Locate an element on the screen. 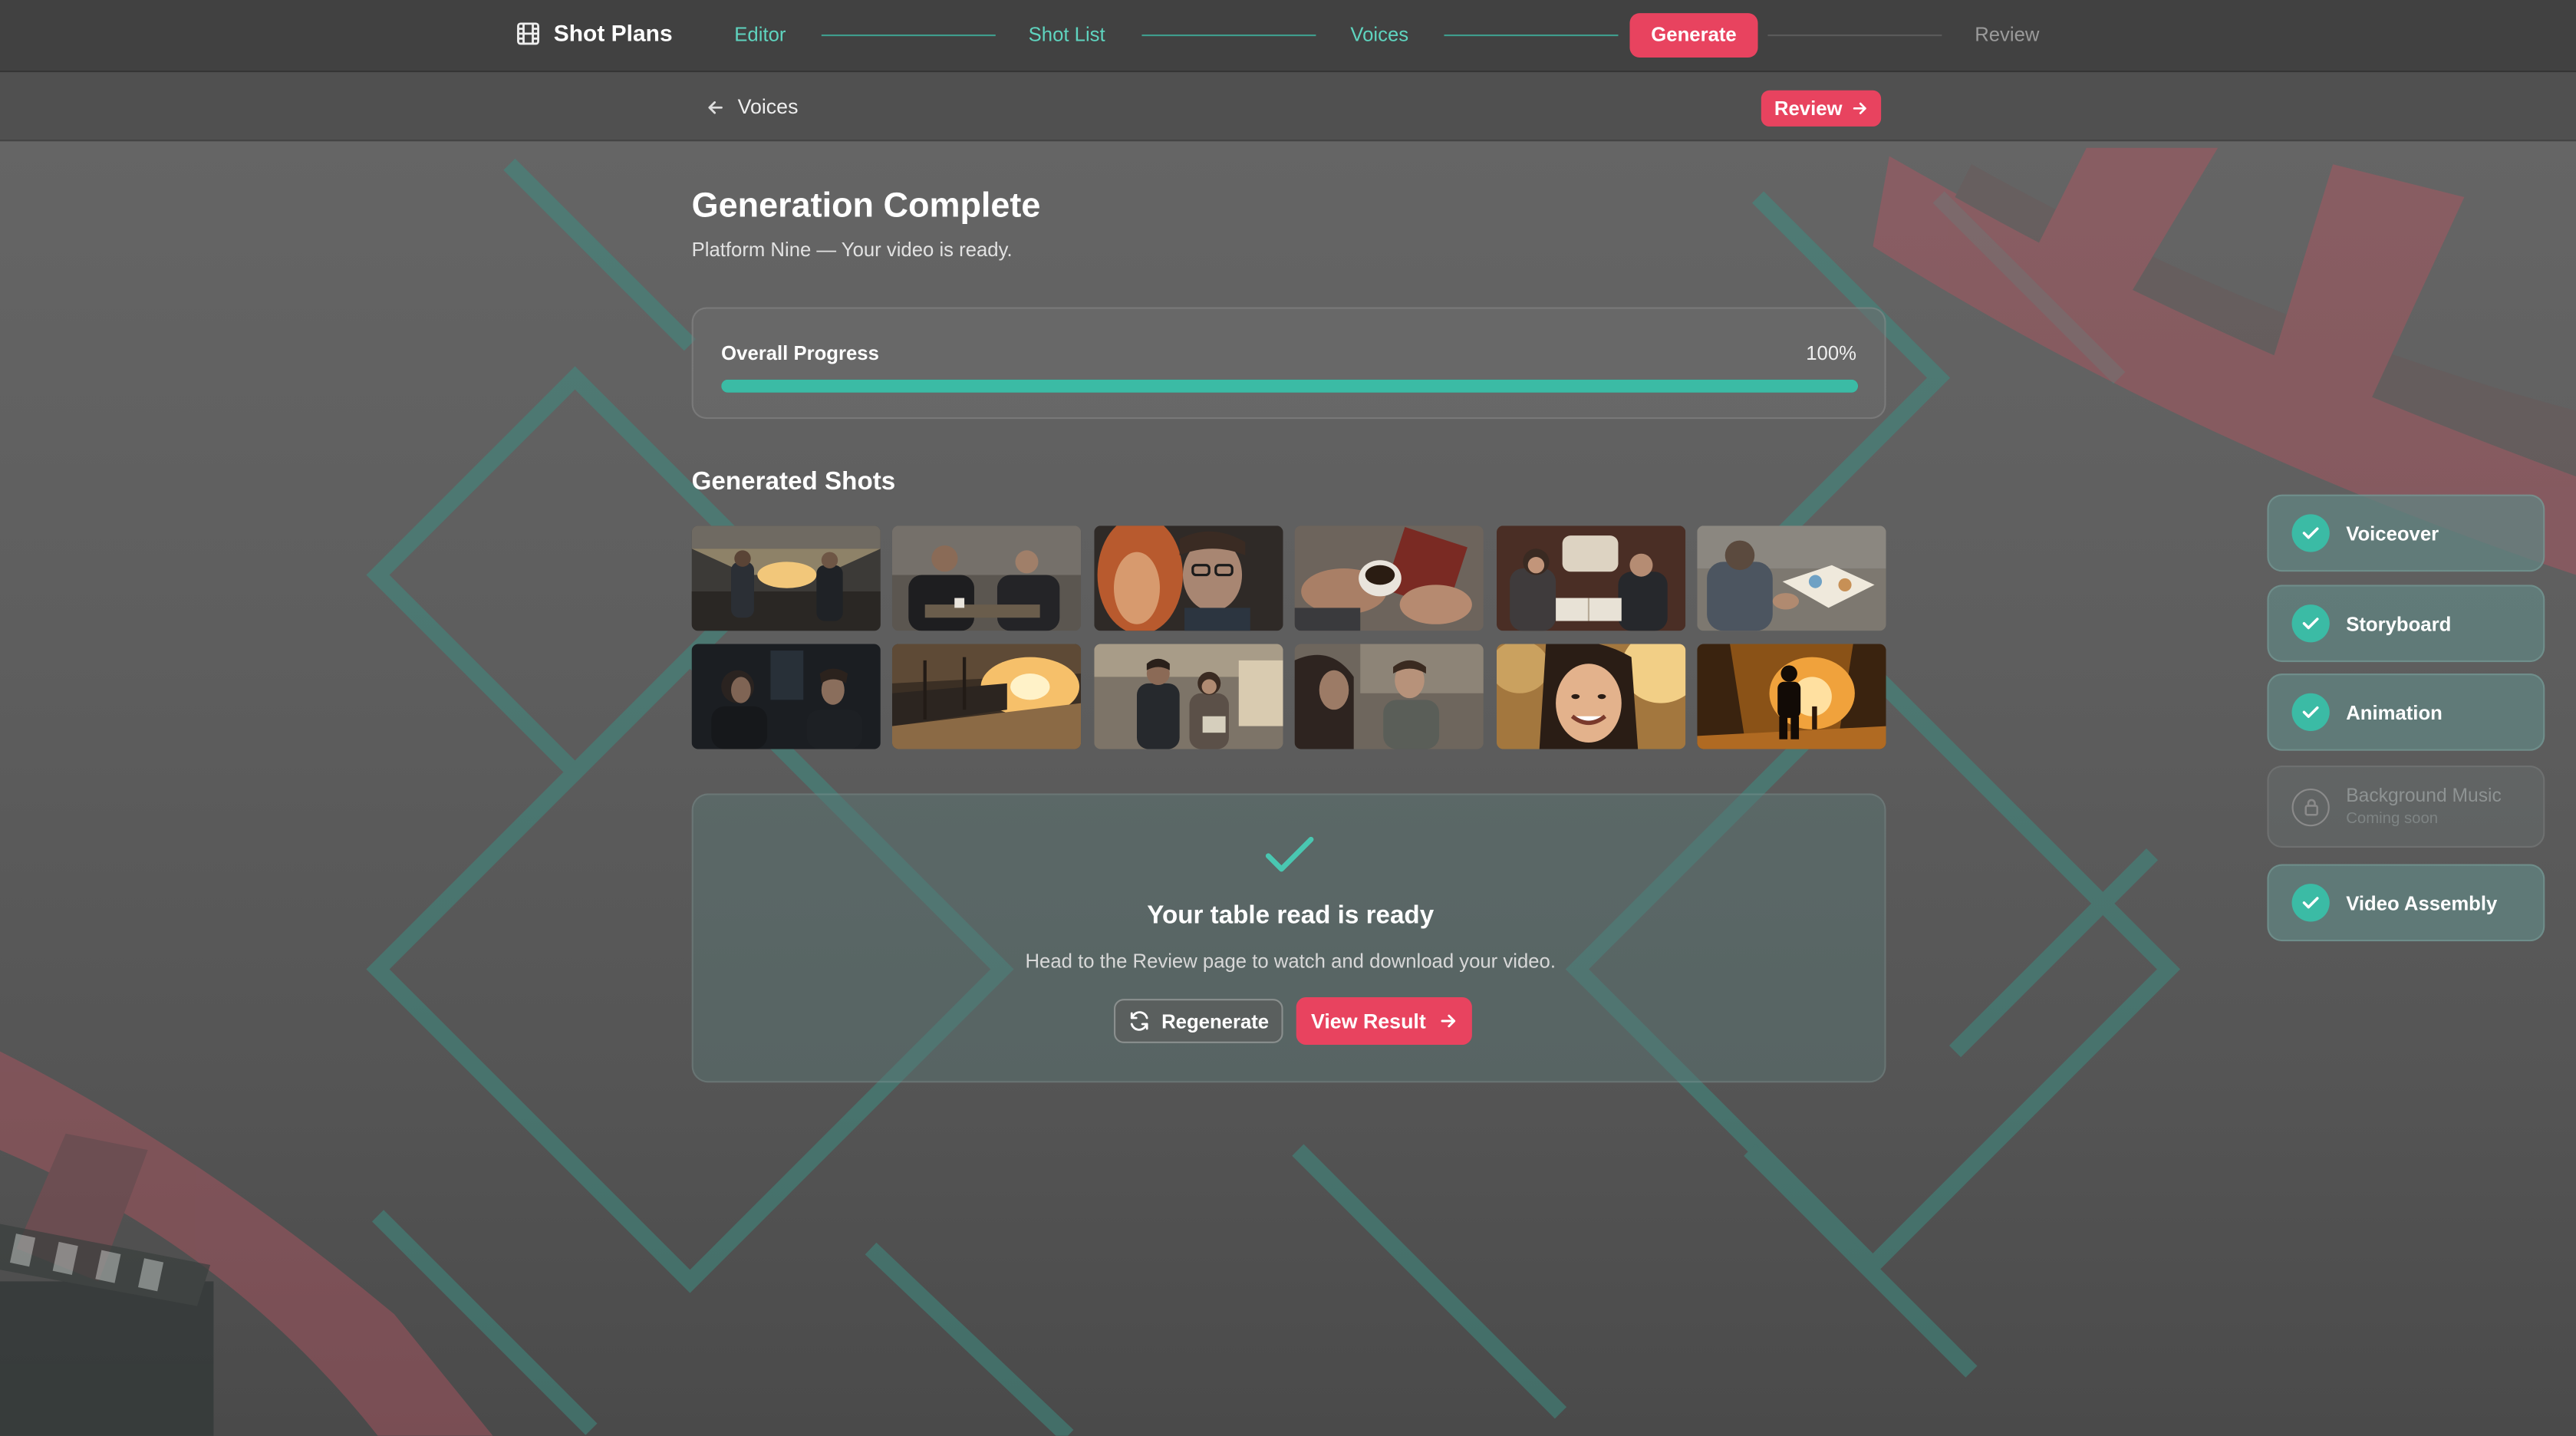 This screenshot has width=2576, height=1436. status-item-storyboard: Storyboard is located at coordinates (2406, 624).